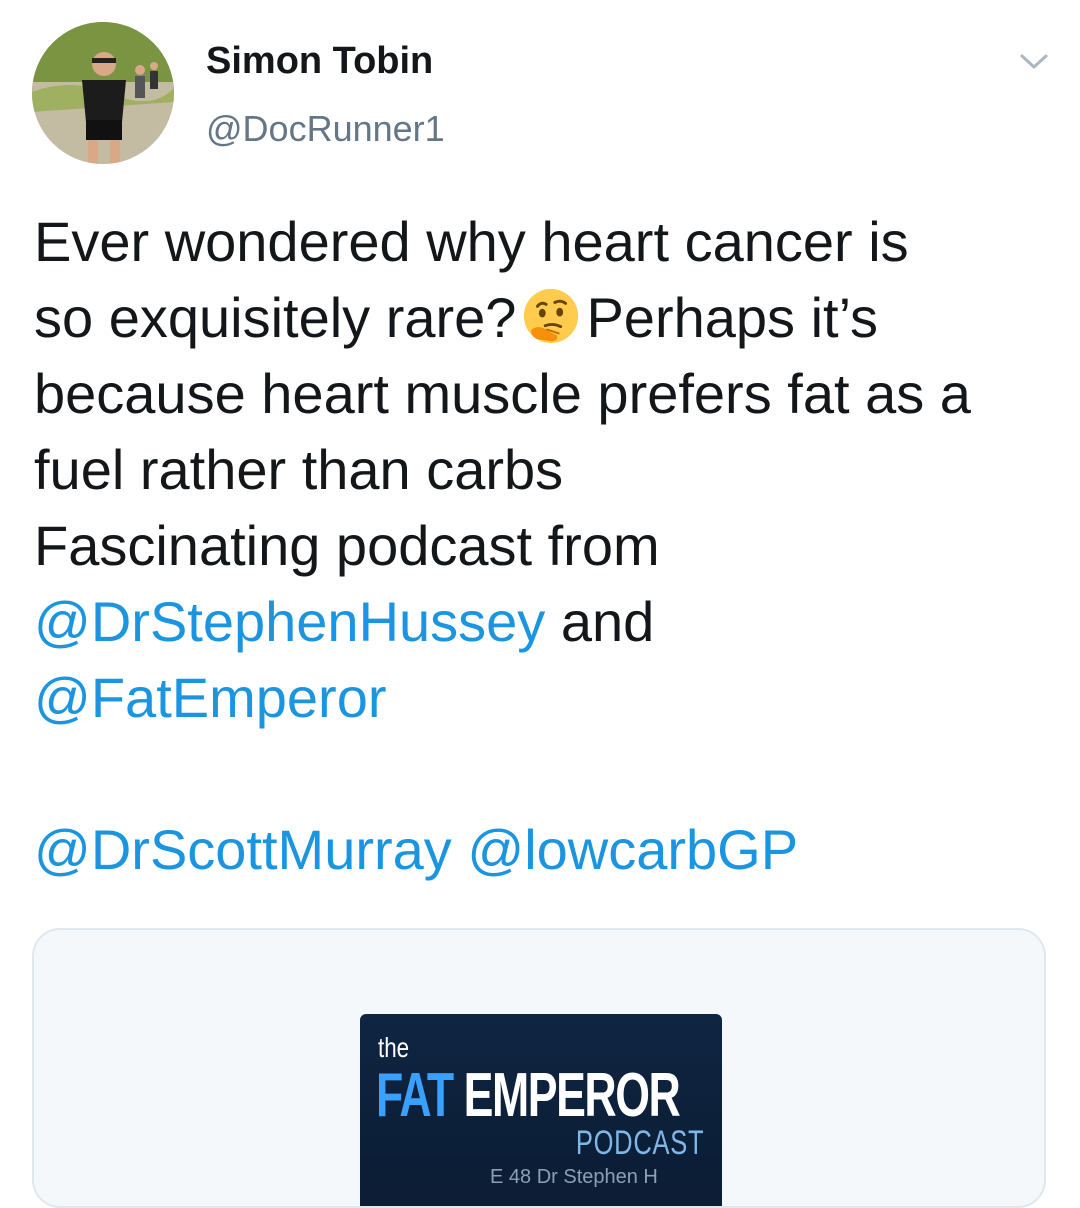  I want to click on tweet-line: because heart muscle prefers fat as a, so click(502, 393).